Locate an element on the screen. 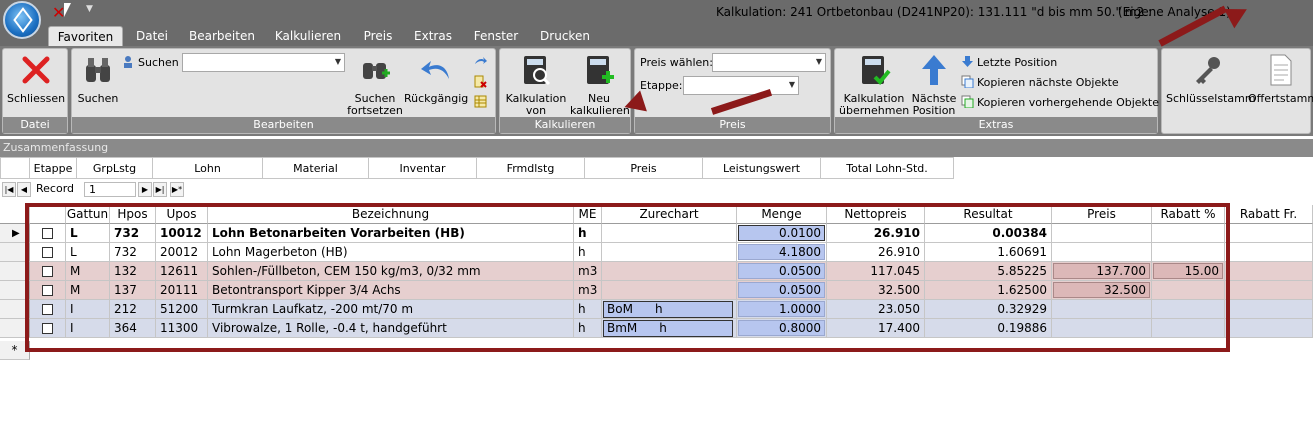 This screenshot has height=425, width=1313. suchen-small-button: Suchen is located at coordinates (150, 62).